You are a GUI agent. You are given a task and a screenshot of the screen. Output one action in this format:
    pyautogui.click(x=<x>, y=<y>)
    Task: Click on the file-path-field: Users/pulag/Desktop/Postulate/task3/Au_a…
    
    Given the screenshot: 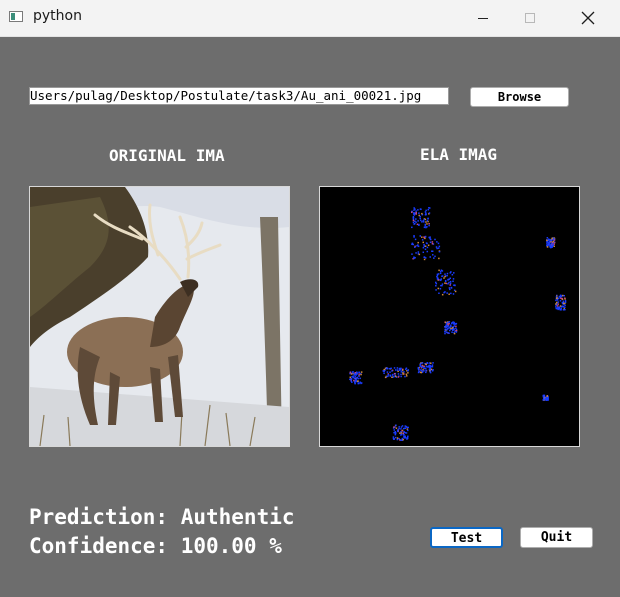 What is the action you would take?
    pyautogui.click(x=239, y=96)
    